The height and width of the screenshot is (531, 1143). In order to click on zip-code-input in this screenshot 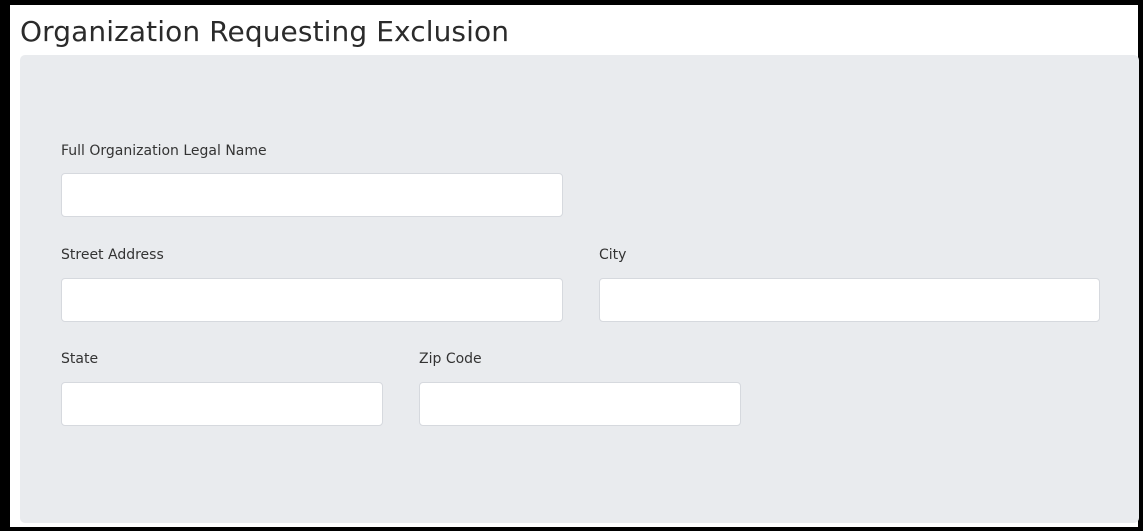, I will do `click(580, 404)`.